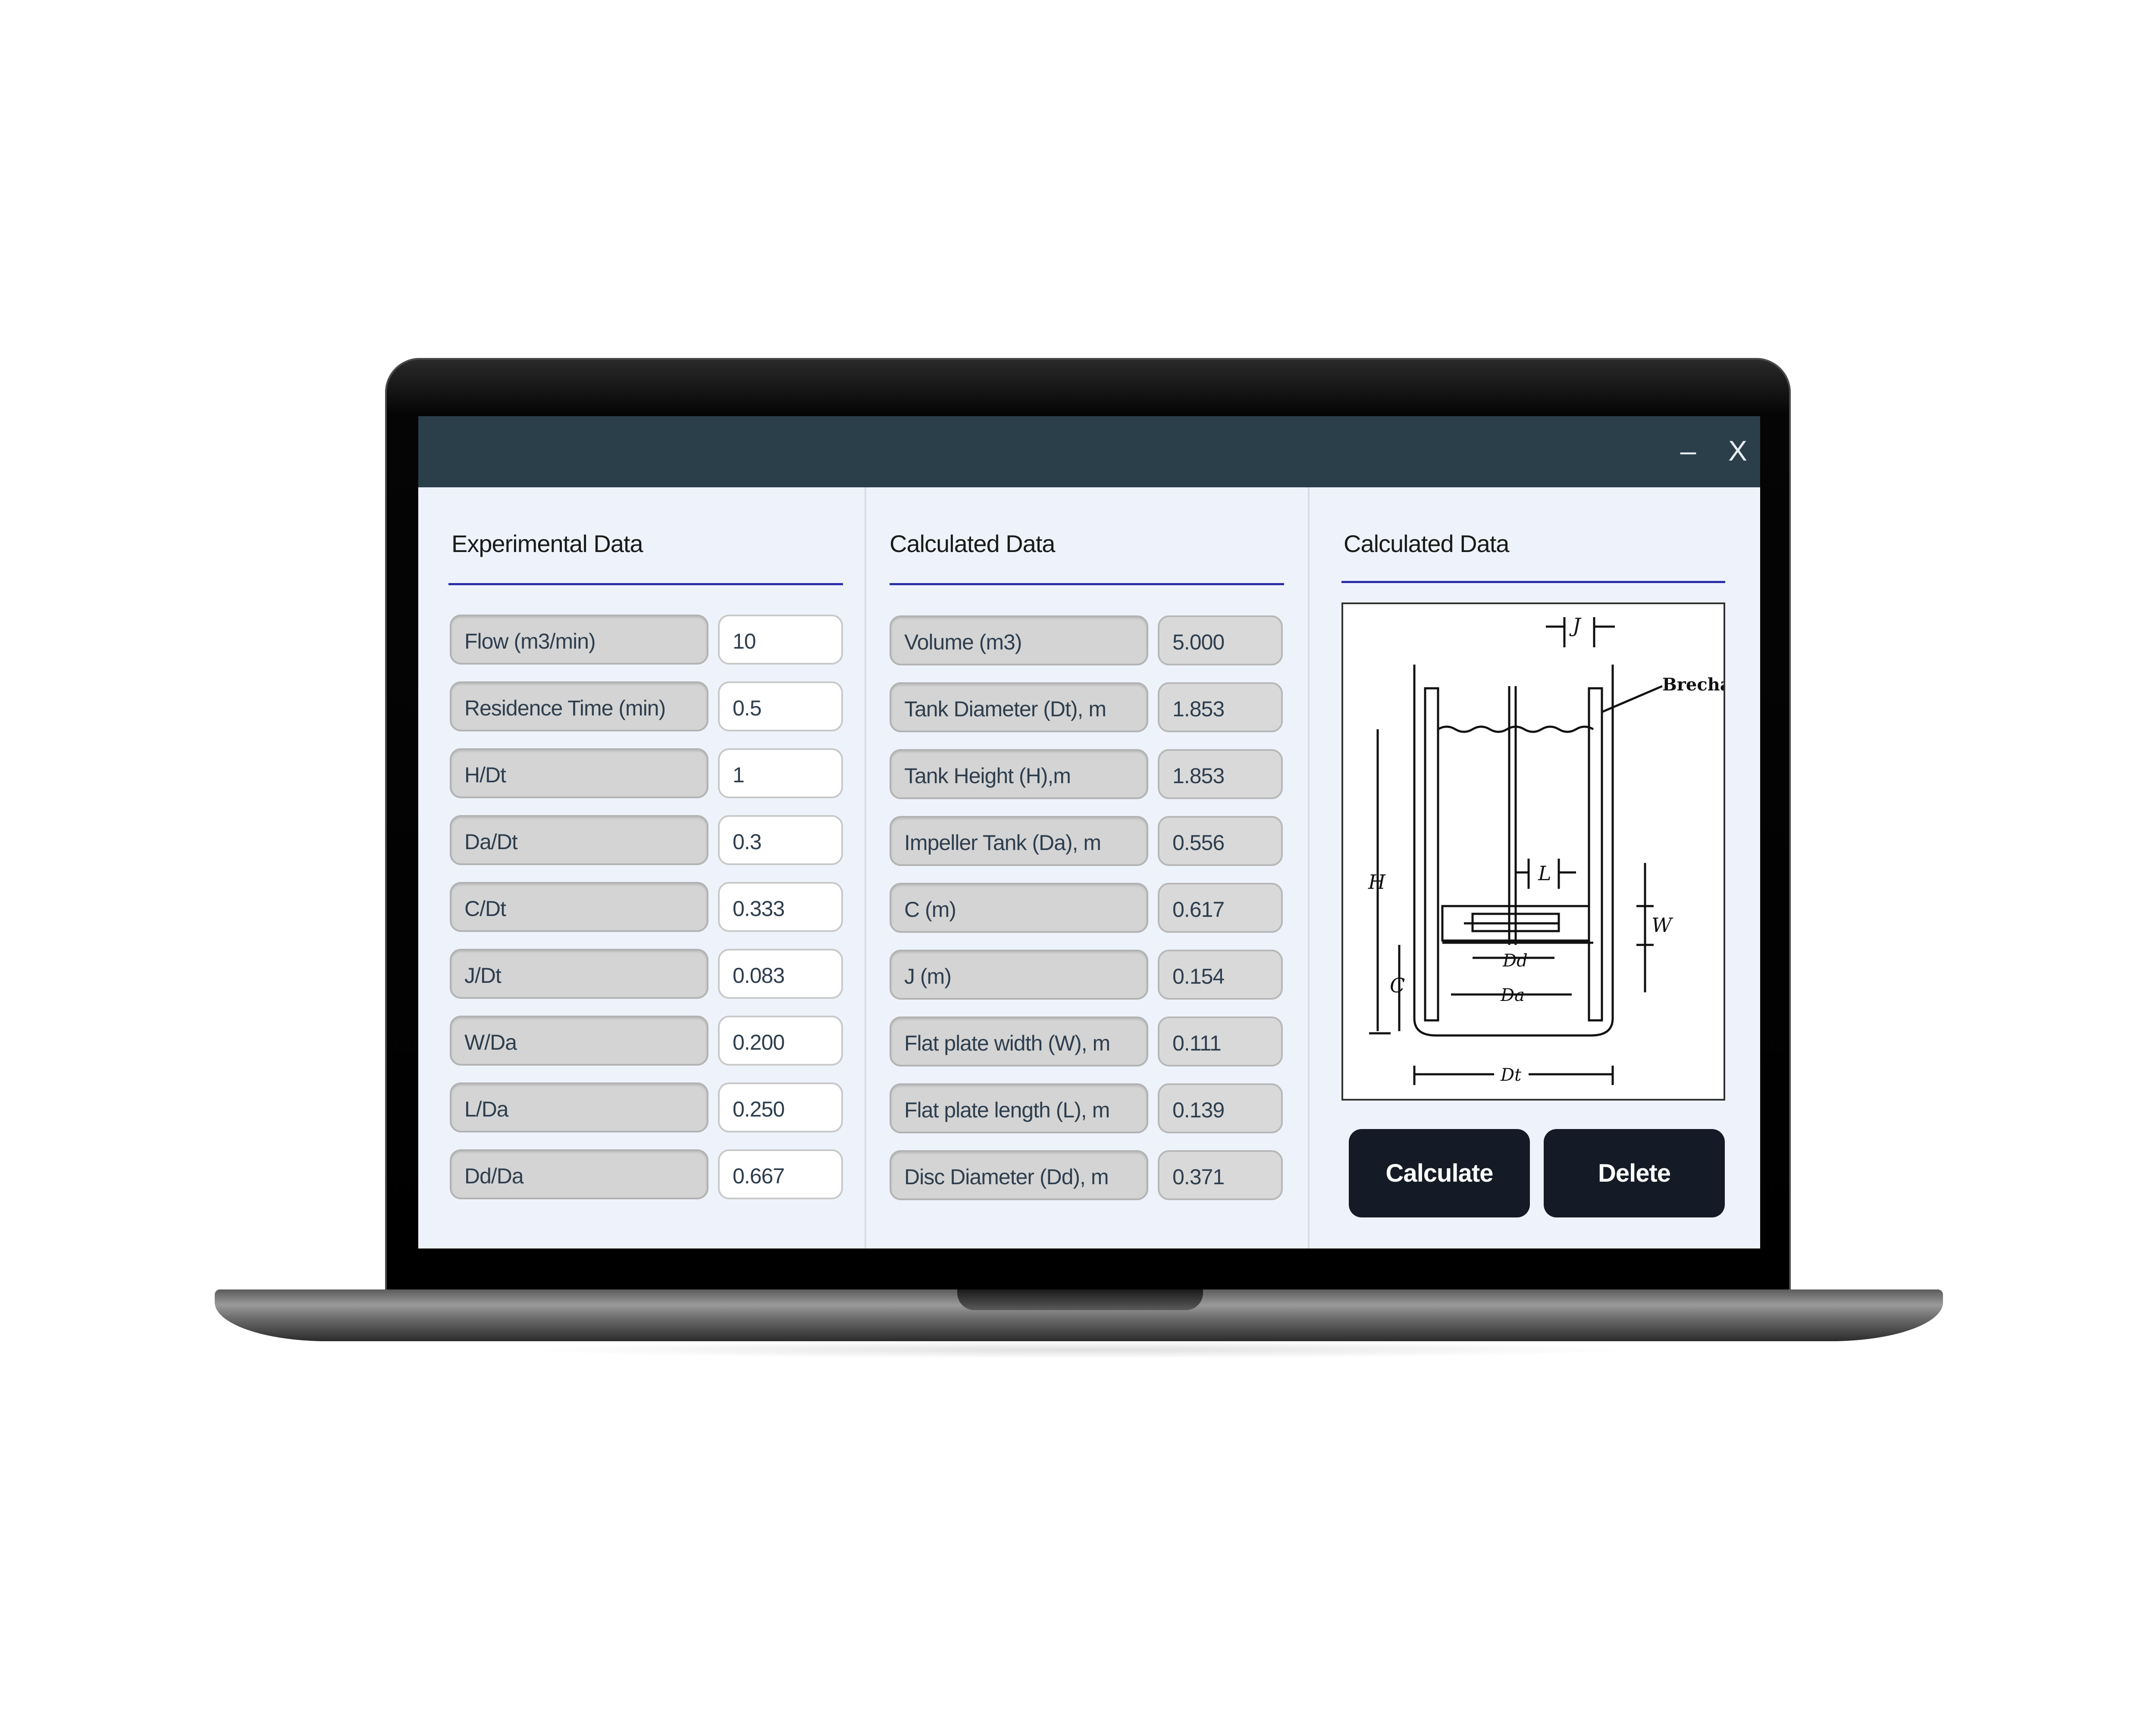 The width and height of the screenshot is (2156, 1719). What do you see at coordinates (1019, 908) in the screenshot?
I see `calculated-label: C (m)` at bounding box center [1019, 908].